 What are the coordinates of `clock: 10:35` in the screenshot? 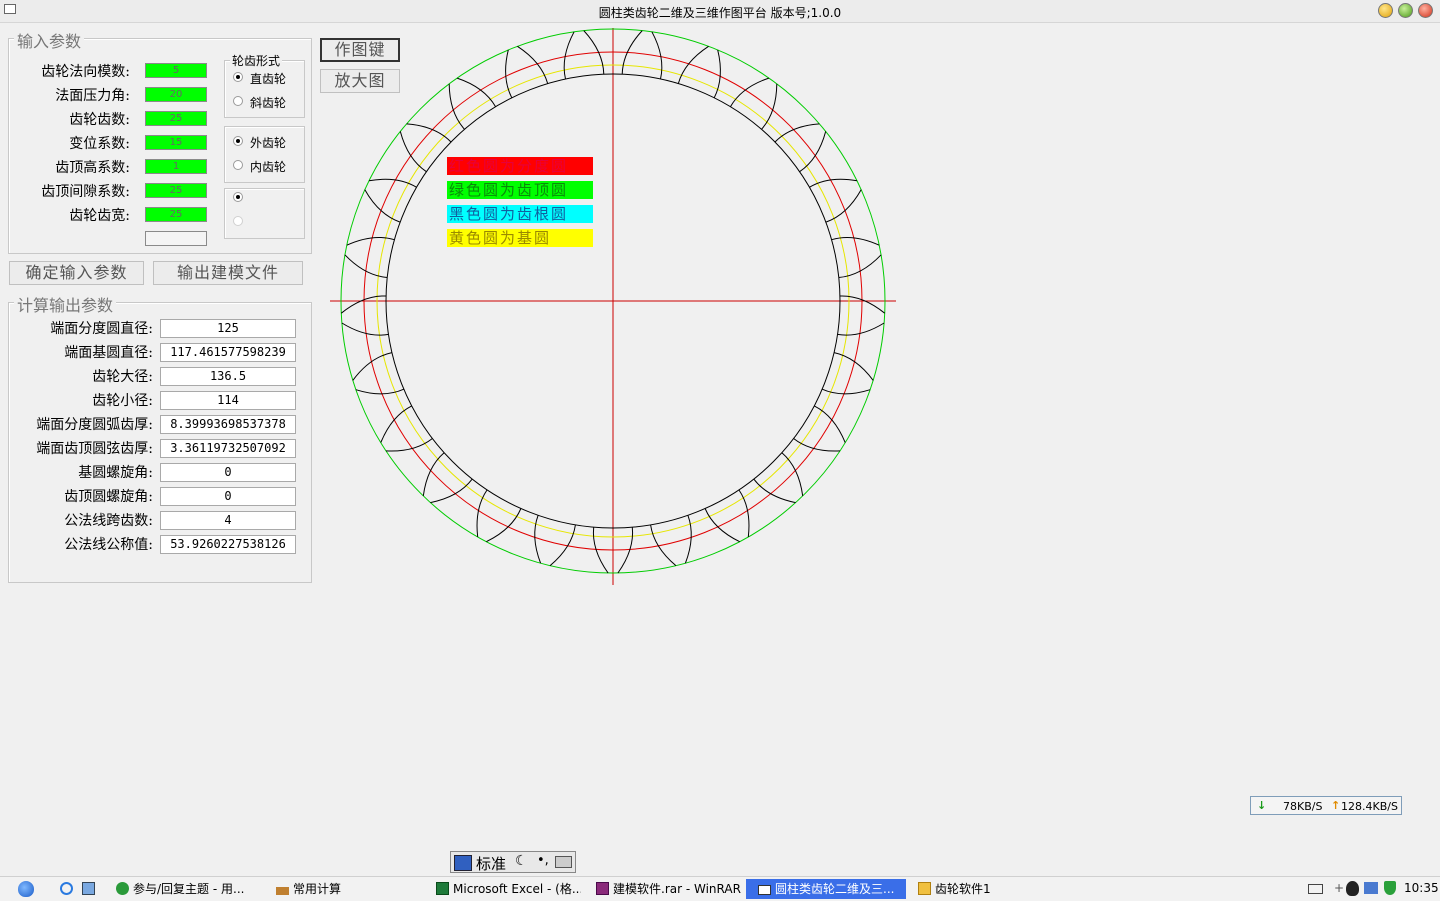 It's located at (1421, 888).